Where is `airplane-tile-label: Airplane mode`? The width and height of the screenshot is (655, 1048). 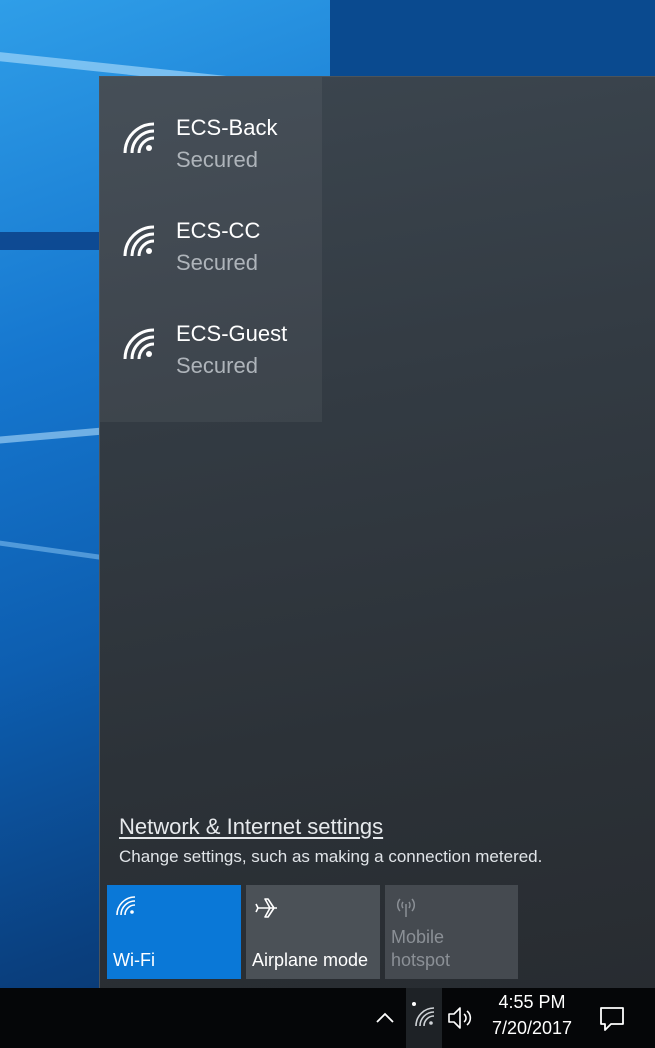 airplane-tile-label: Airplane mode is located at coordinates (310, 960).